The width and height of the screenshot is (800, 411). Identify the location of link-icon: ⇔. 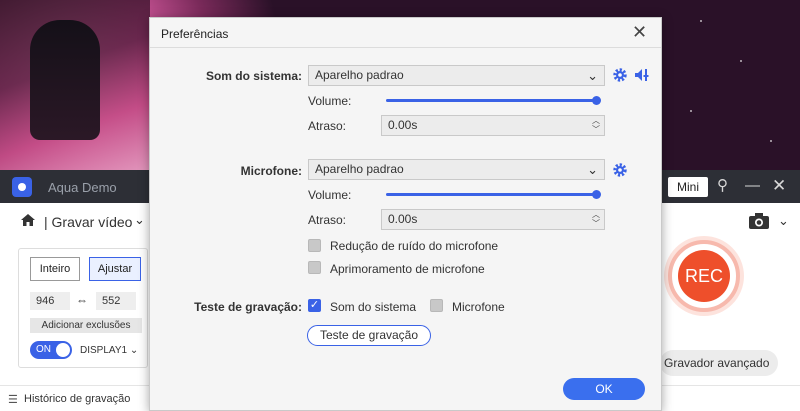
(82, 300).